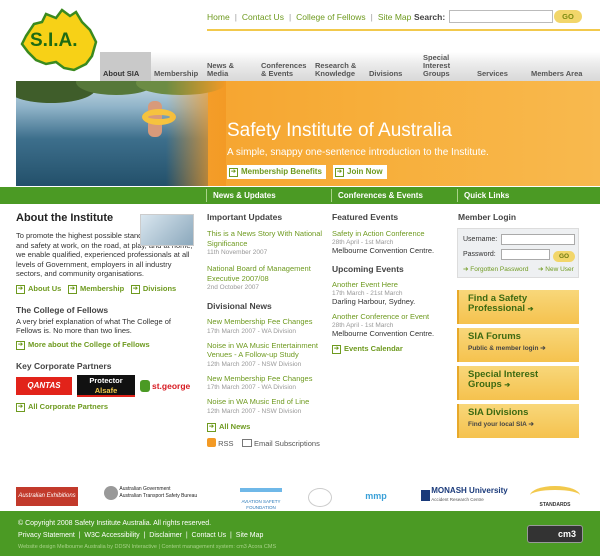 The image size is (600, 556). I want to click on username-input, so click(538, 239).